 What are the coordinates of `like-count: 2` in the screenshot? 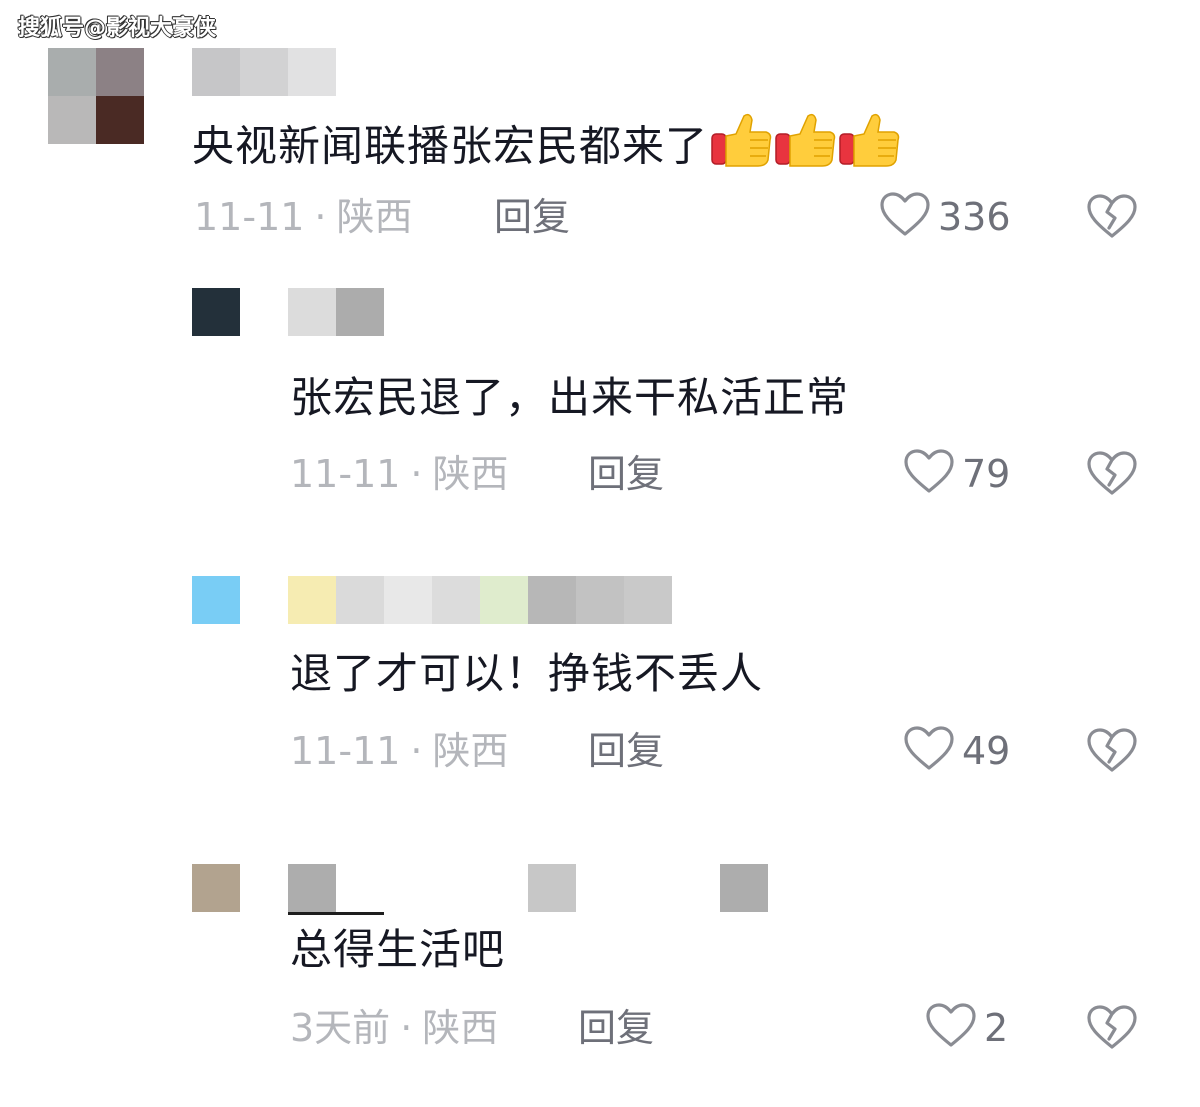 It's located at (996, 1028).